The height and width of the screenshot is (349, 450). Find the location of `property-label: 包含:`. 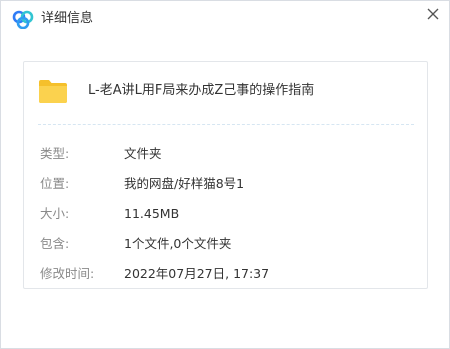

property-label: 包含: is located at coordinates (55, 243).